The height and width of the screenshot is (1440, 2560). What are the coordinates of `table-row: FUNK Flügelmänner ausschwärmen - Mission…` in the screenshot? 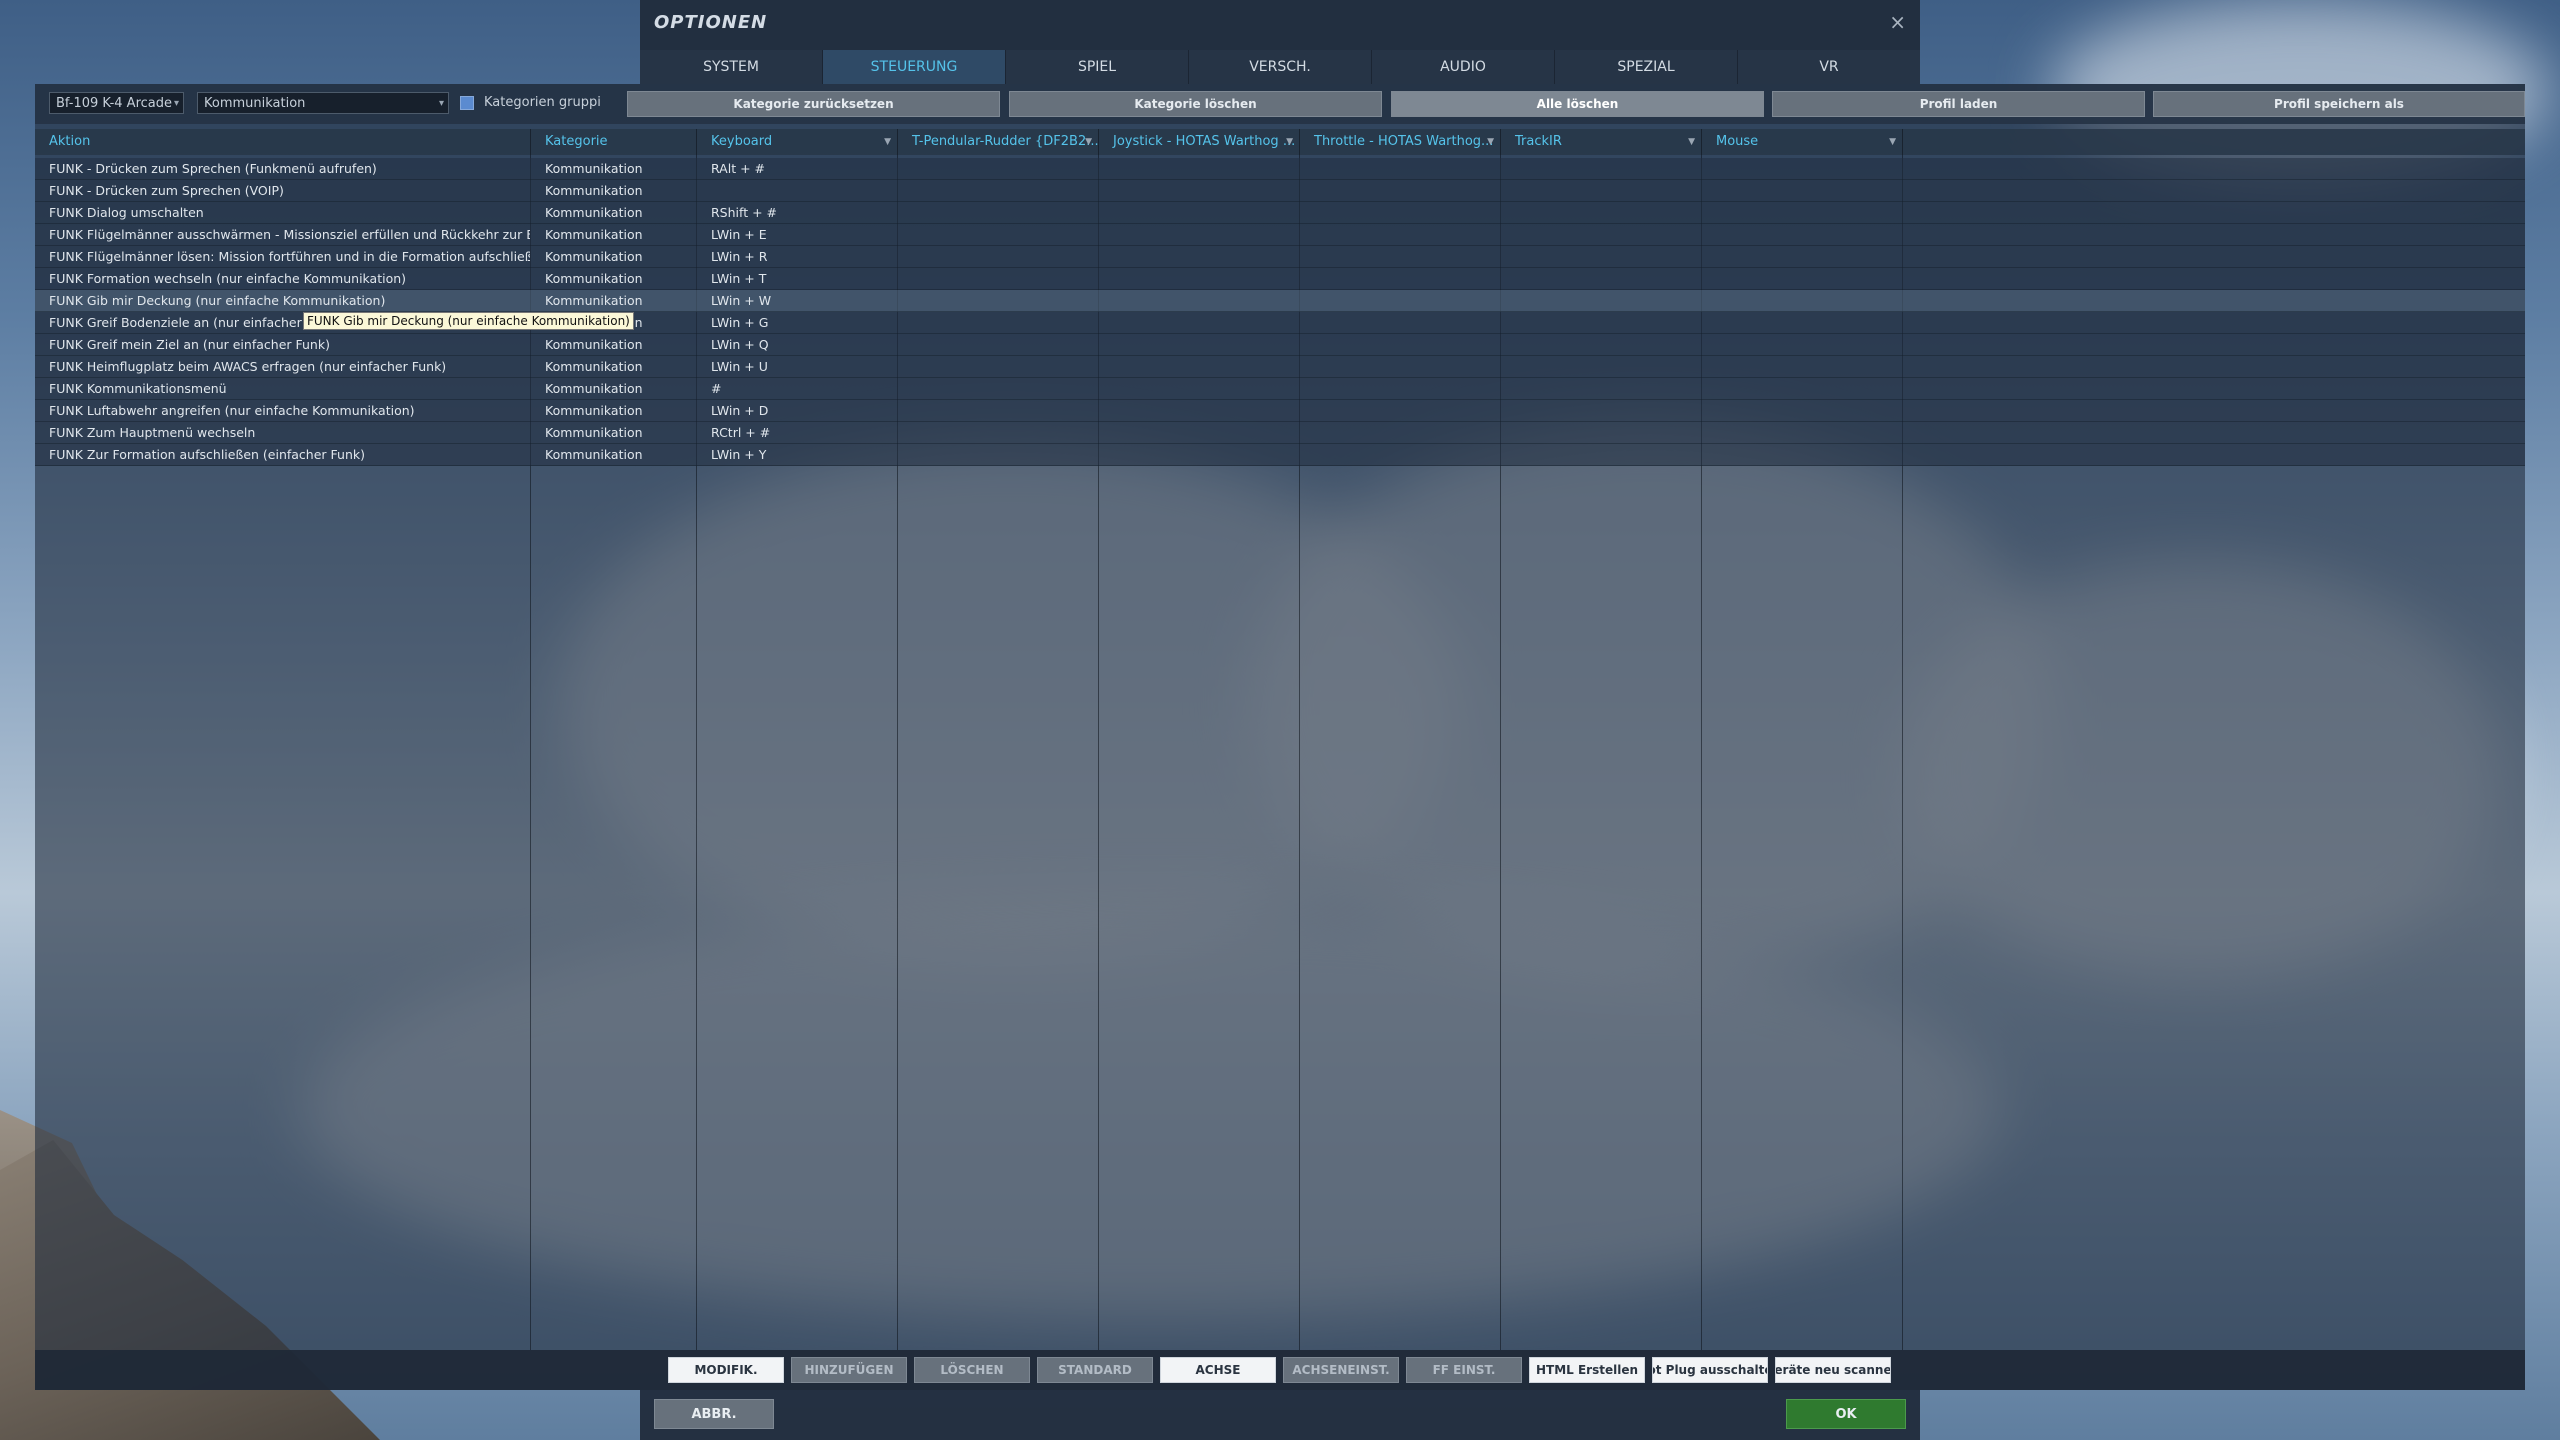 It's located at (1280, 235).